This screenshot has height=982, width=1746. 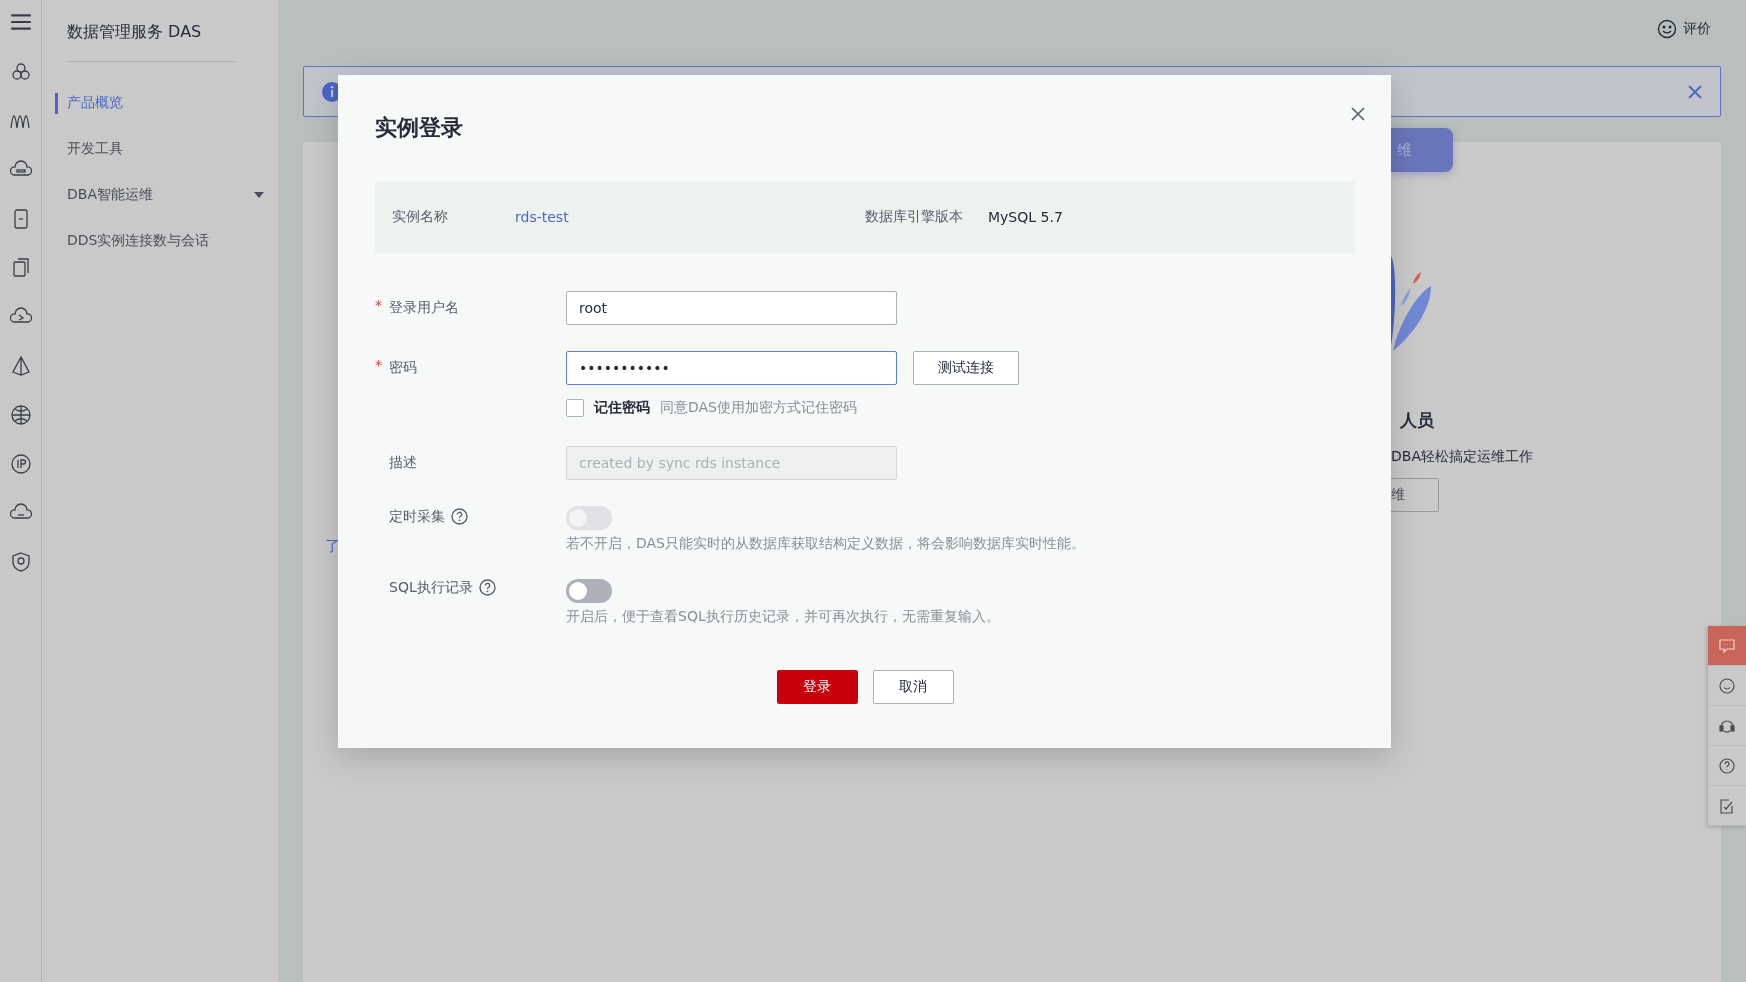 I want to click on nav-item: DDS实例连接数与会话, so click(x=138, y=241).